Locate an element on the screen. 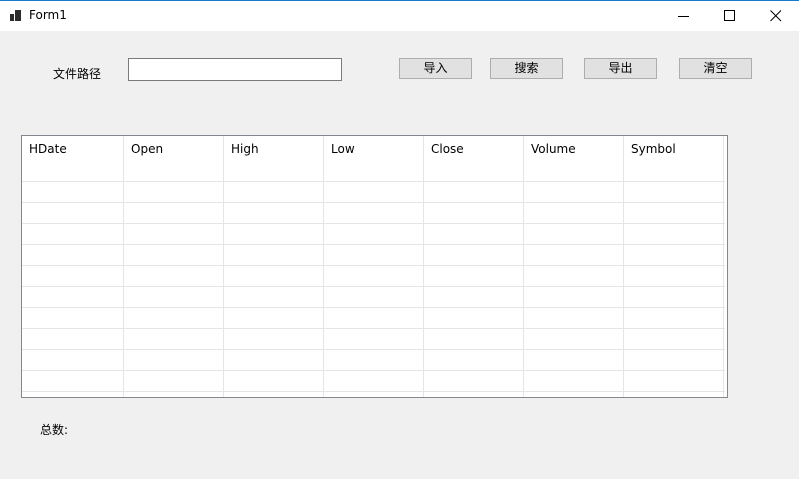 The image size is (799, 479). column-header-close: Close is located at coordinates (447, 149).